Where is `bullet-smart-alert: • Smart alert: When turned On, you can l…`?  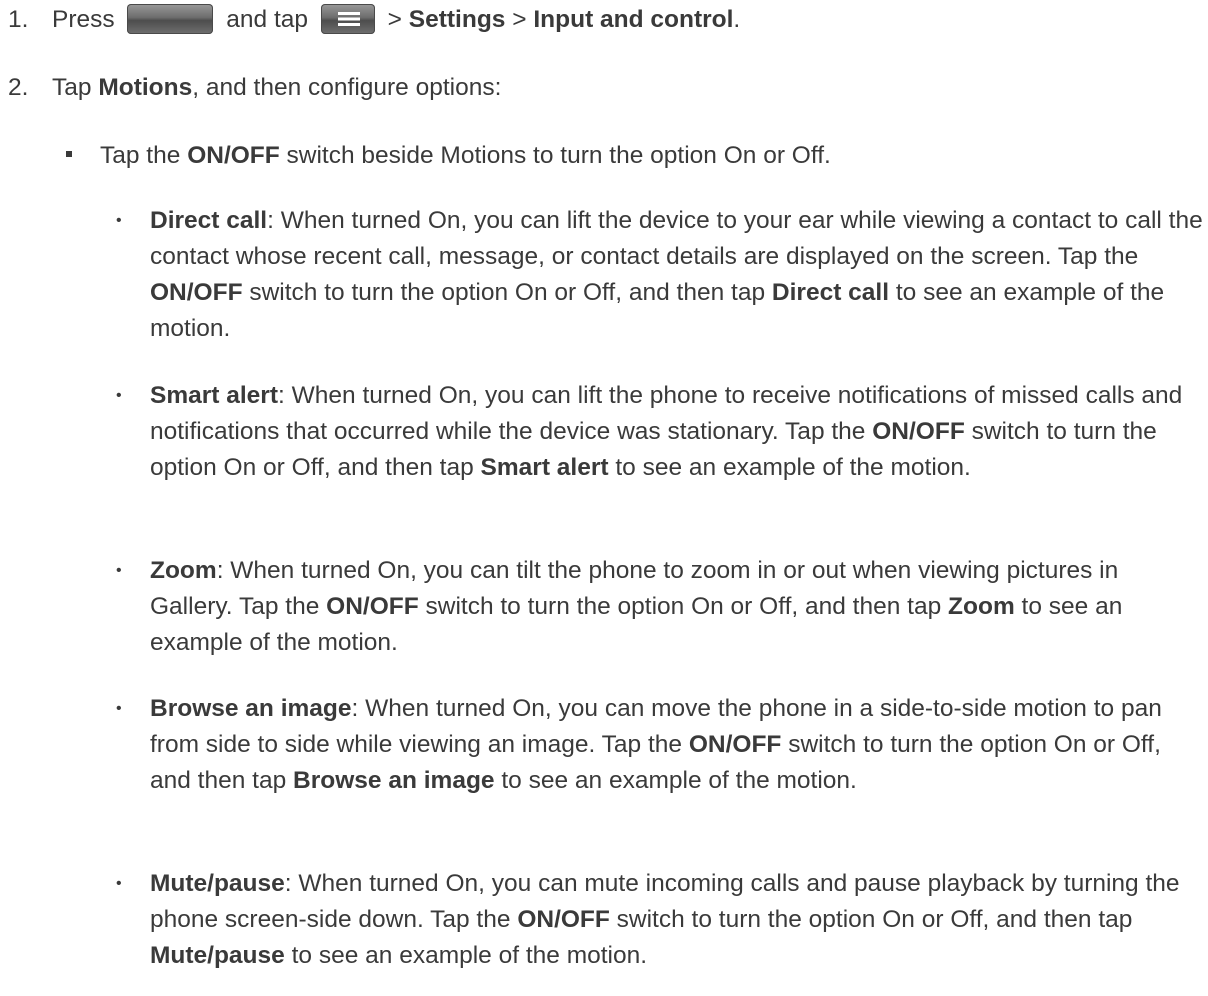
bullet-smart-alert: • Smart alert: When turned On, you can l… is located at coordinates (661, 432).